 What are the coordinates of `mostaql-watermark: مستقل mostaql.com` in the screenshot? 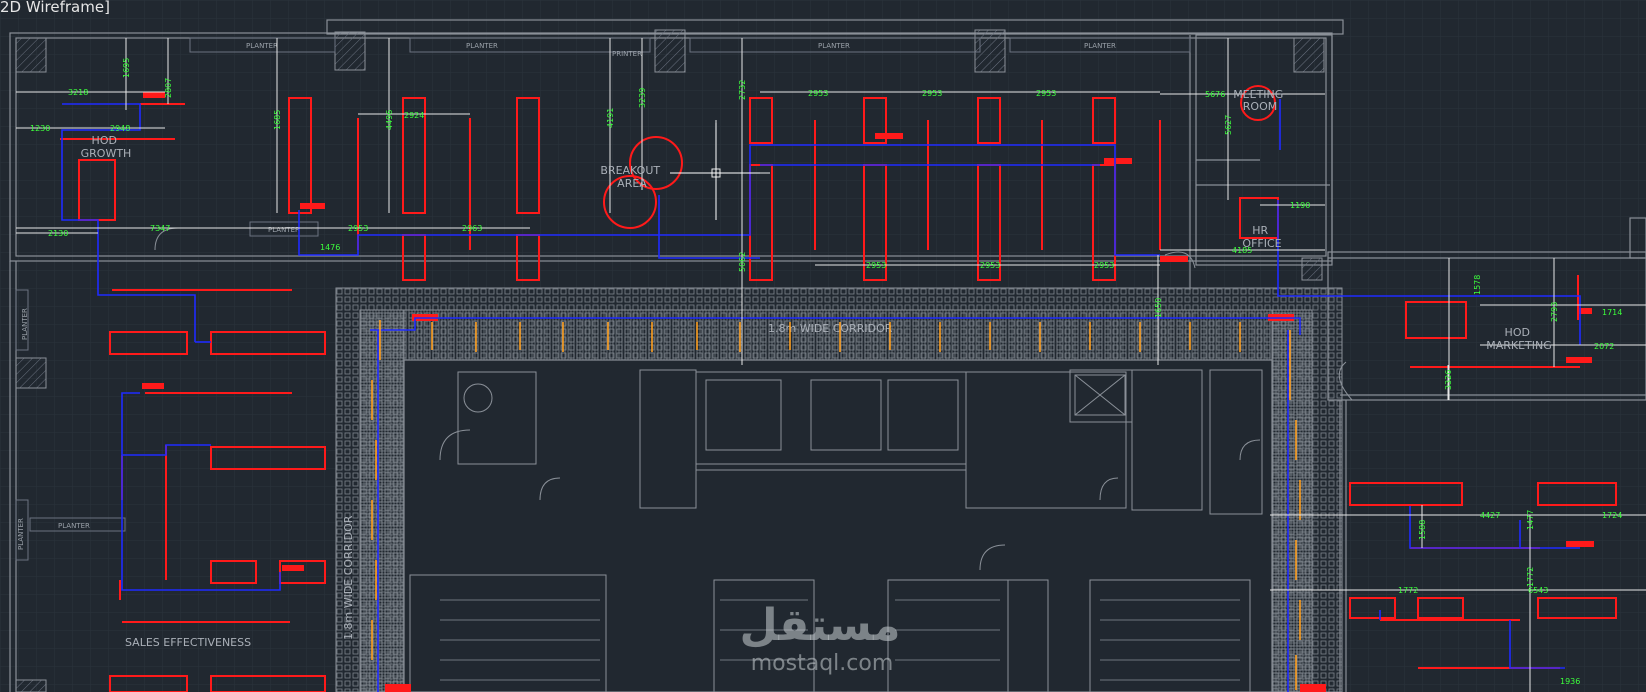 It's located at (820, 638).